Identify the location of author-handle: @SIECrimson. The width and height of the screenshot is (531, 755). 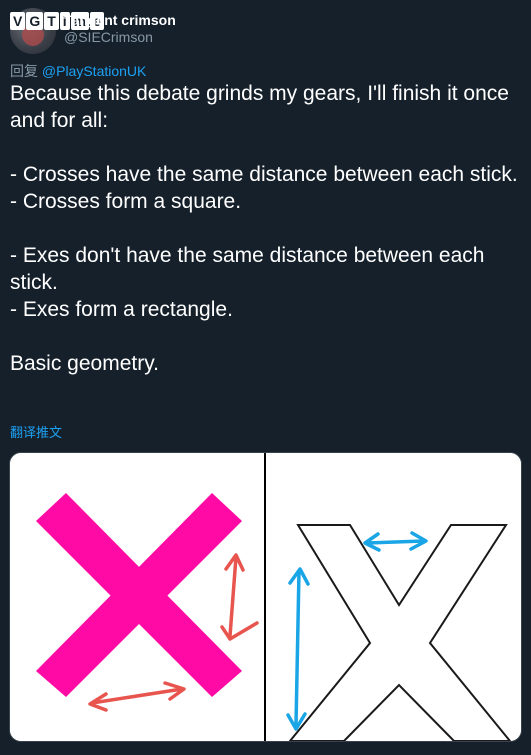
(108, 37).